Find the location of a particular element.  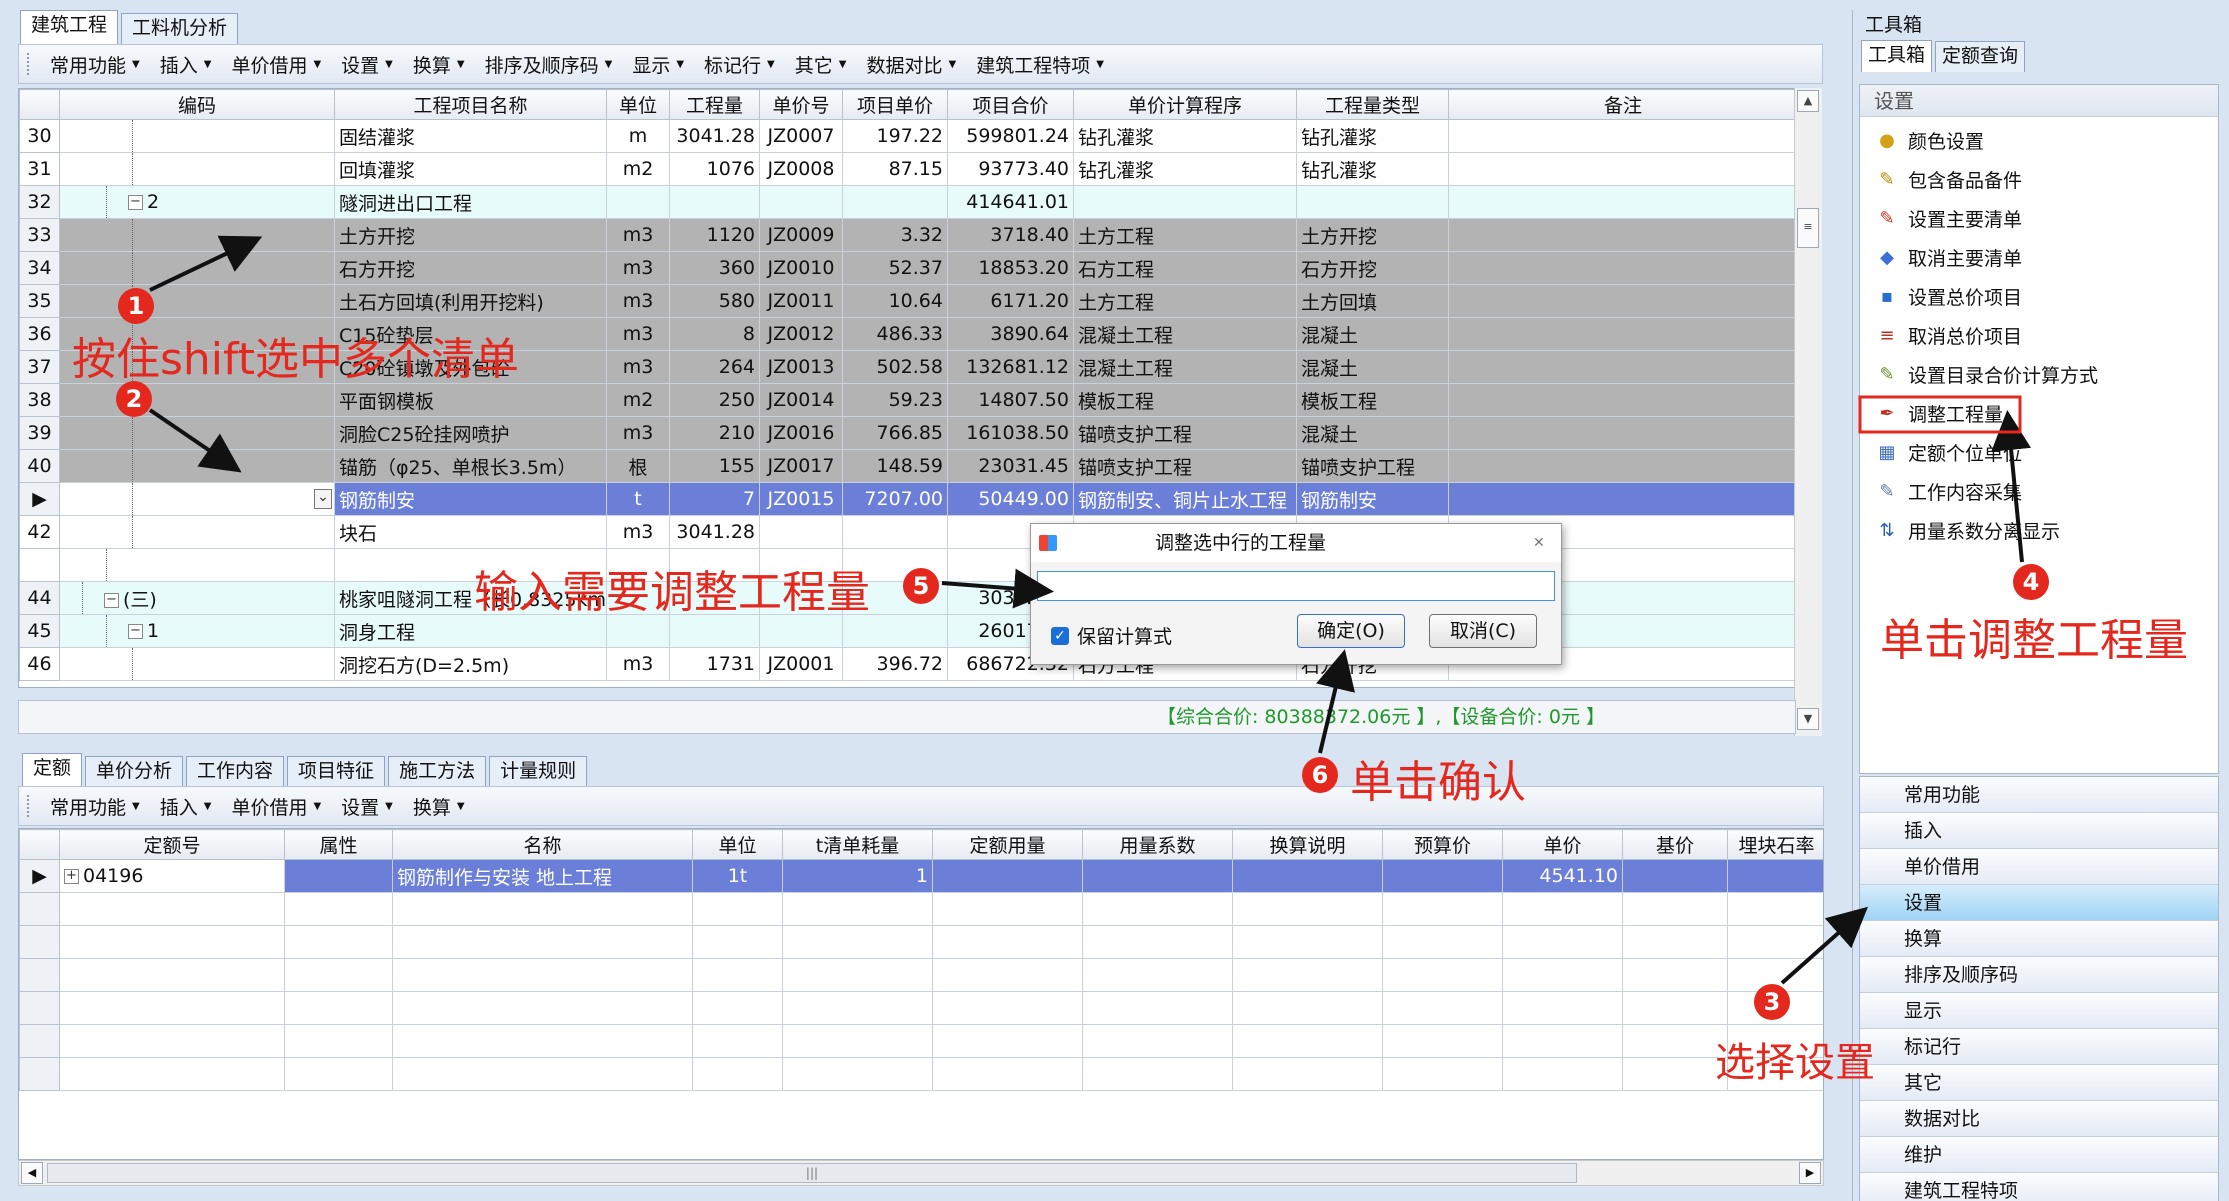

row-name: 块石 is located at coordinates (470, 532).